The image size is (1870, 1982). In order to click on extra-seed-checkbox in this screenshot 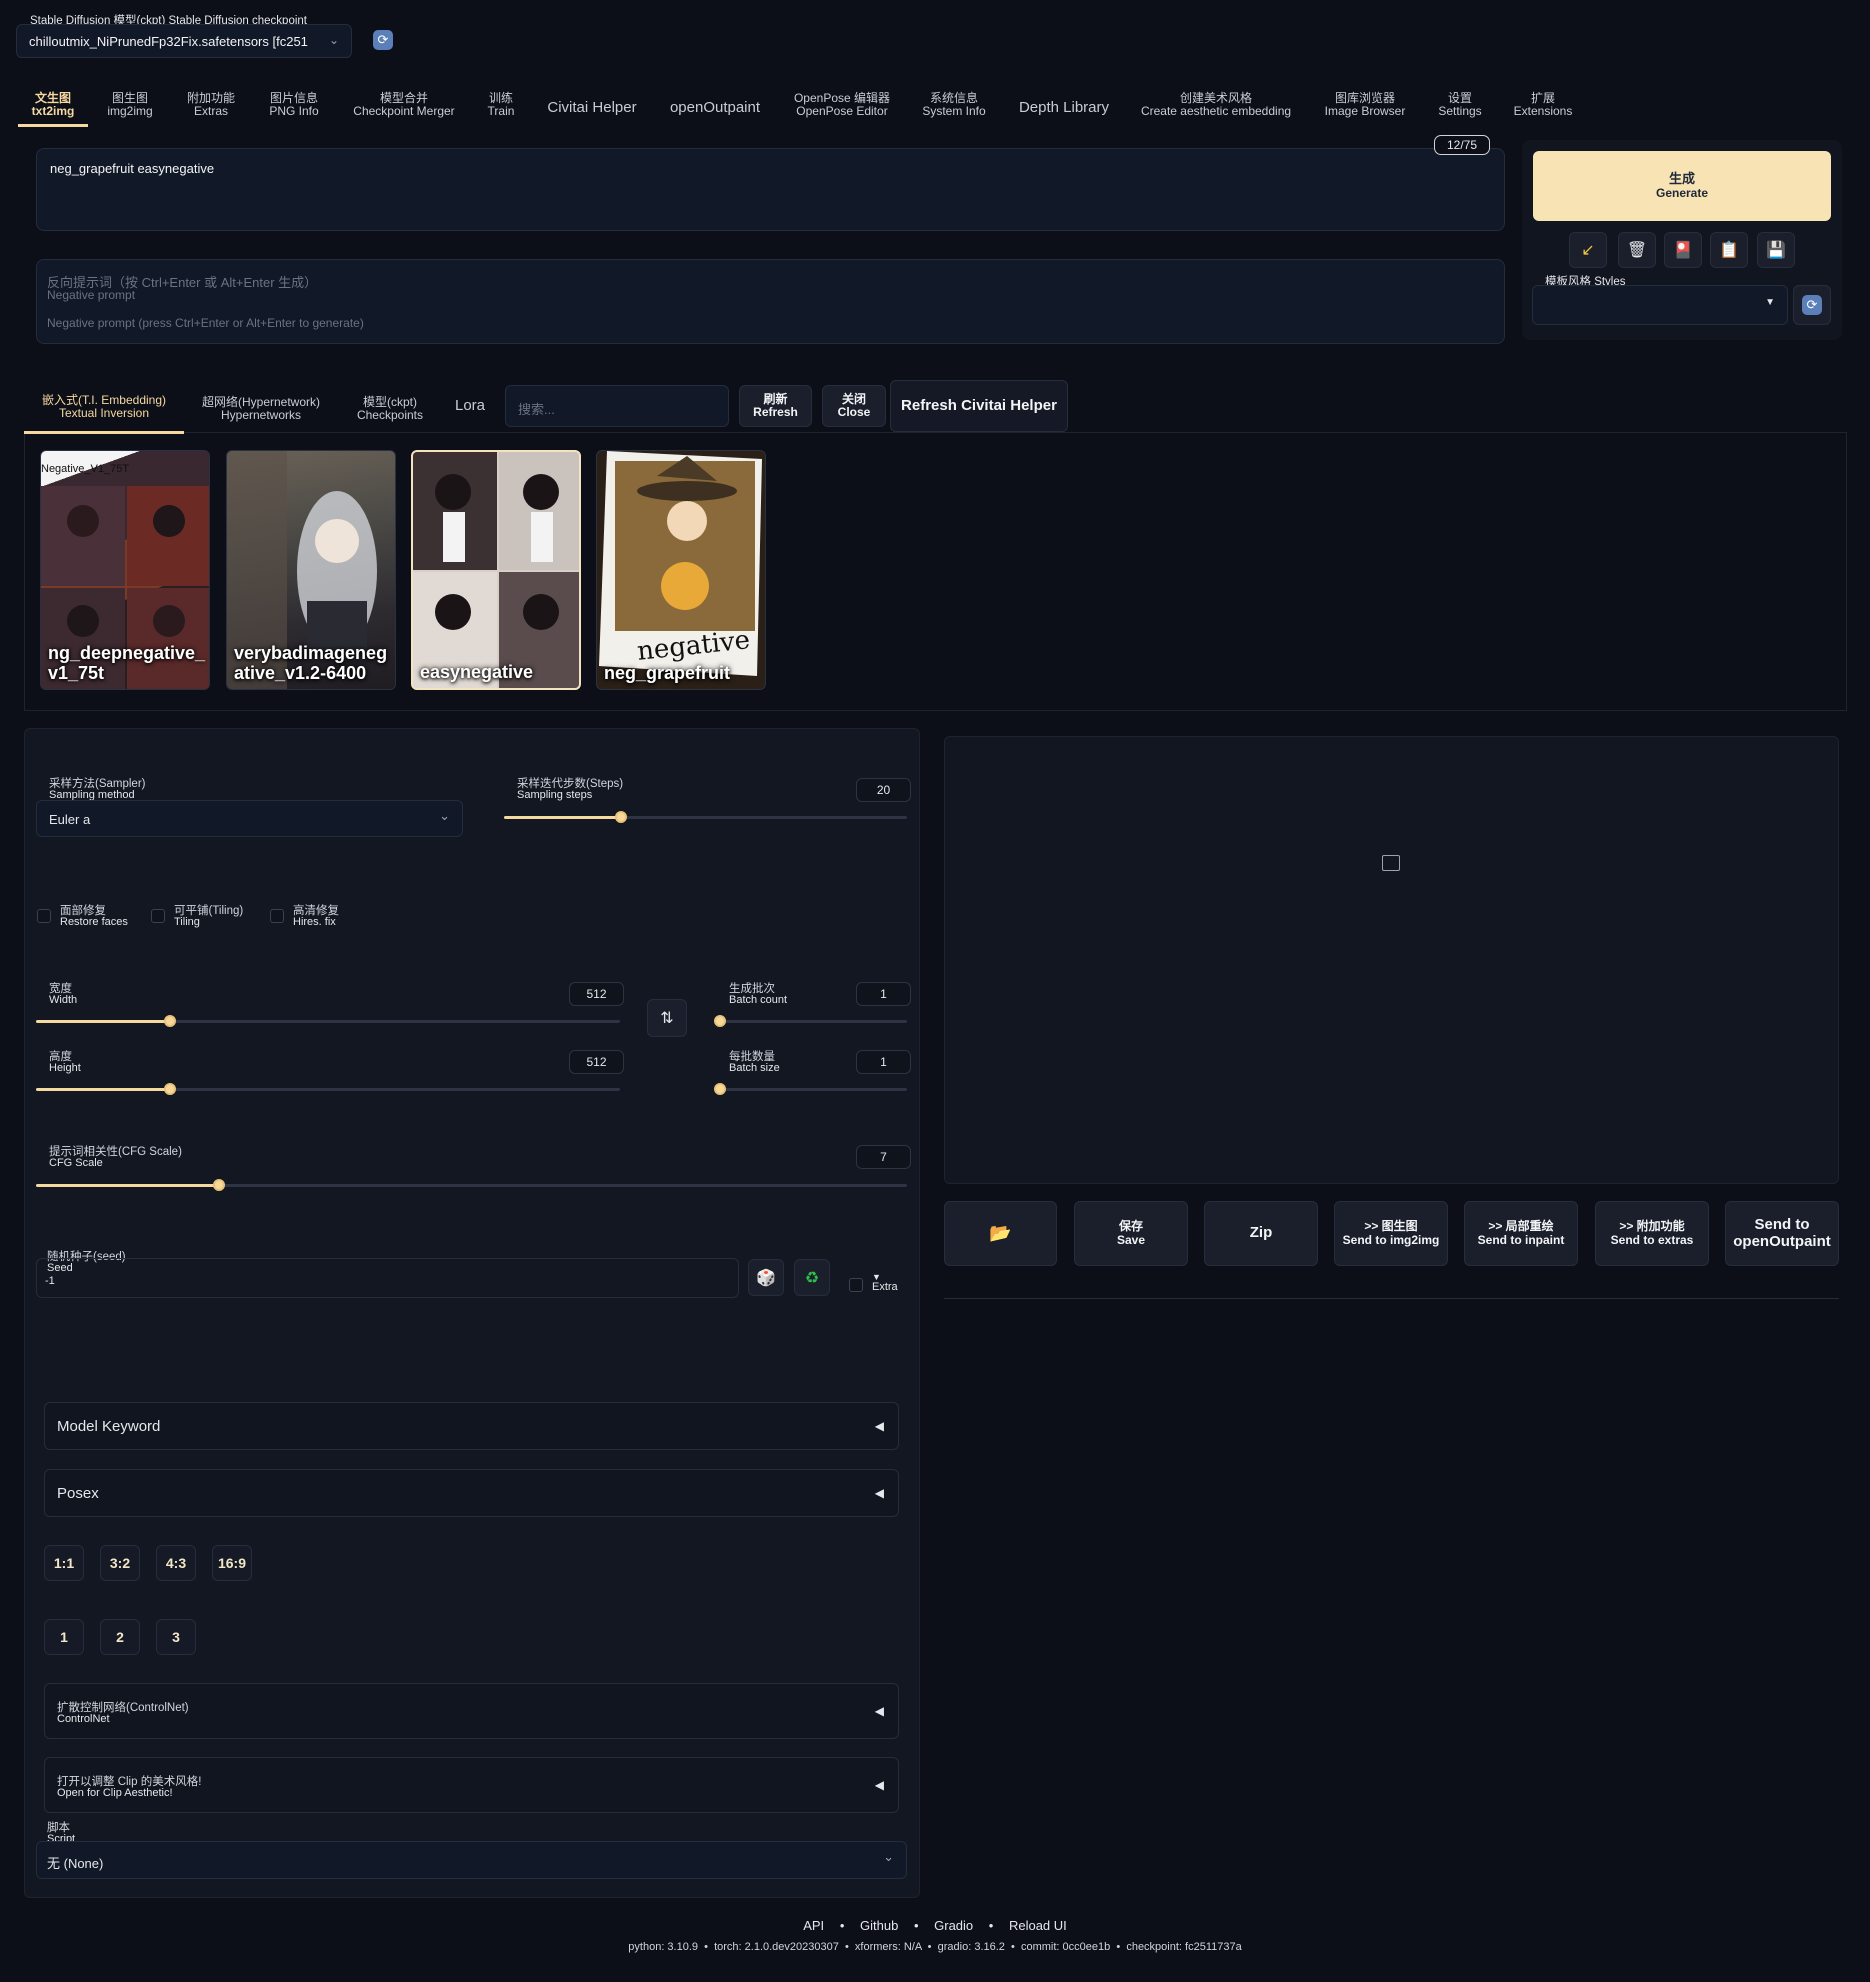, I will do `click(856, 1285)`.